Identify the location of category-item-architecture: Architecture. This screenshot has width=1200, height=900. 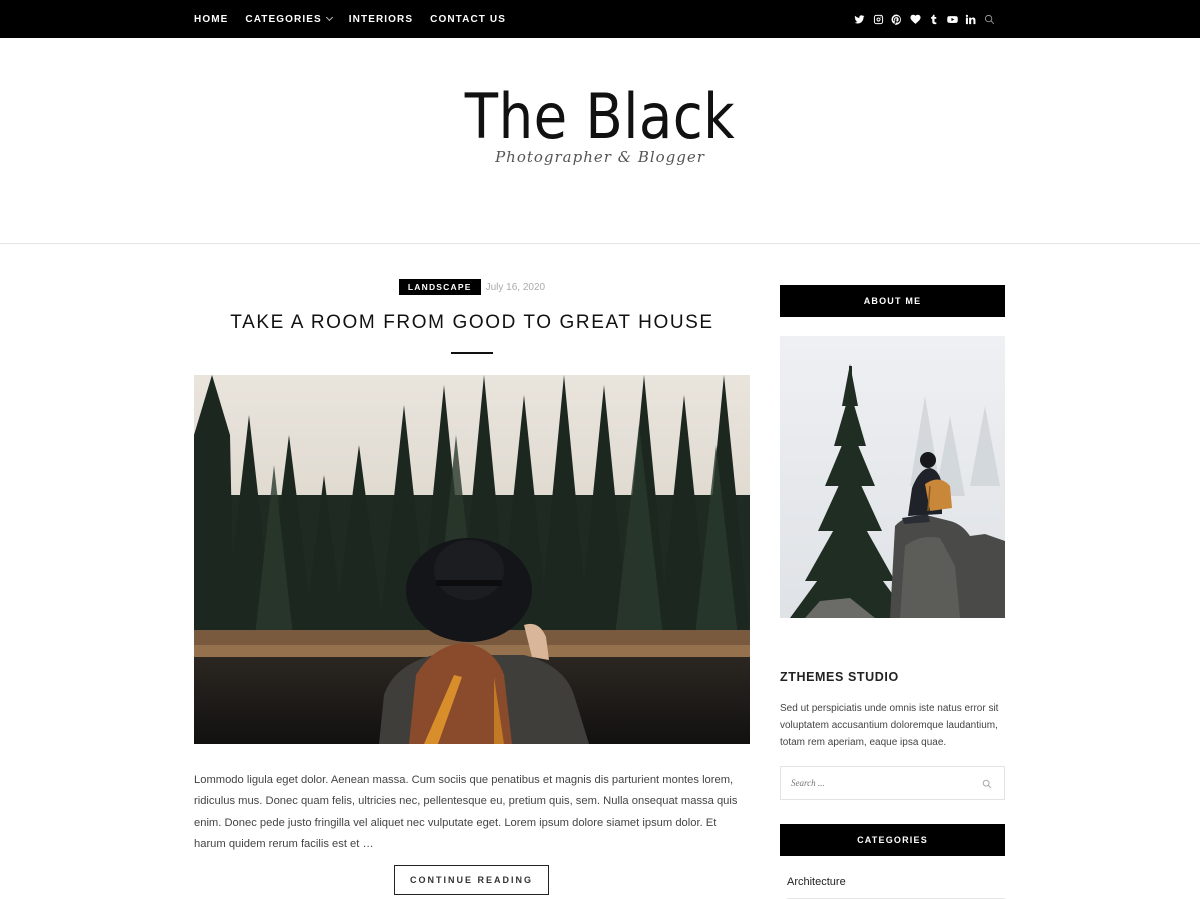
(816, 882).